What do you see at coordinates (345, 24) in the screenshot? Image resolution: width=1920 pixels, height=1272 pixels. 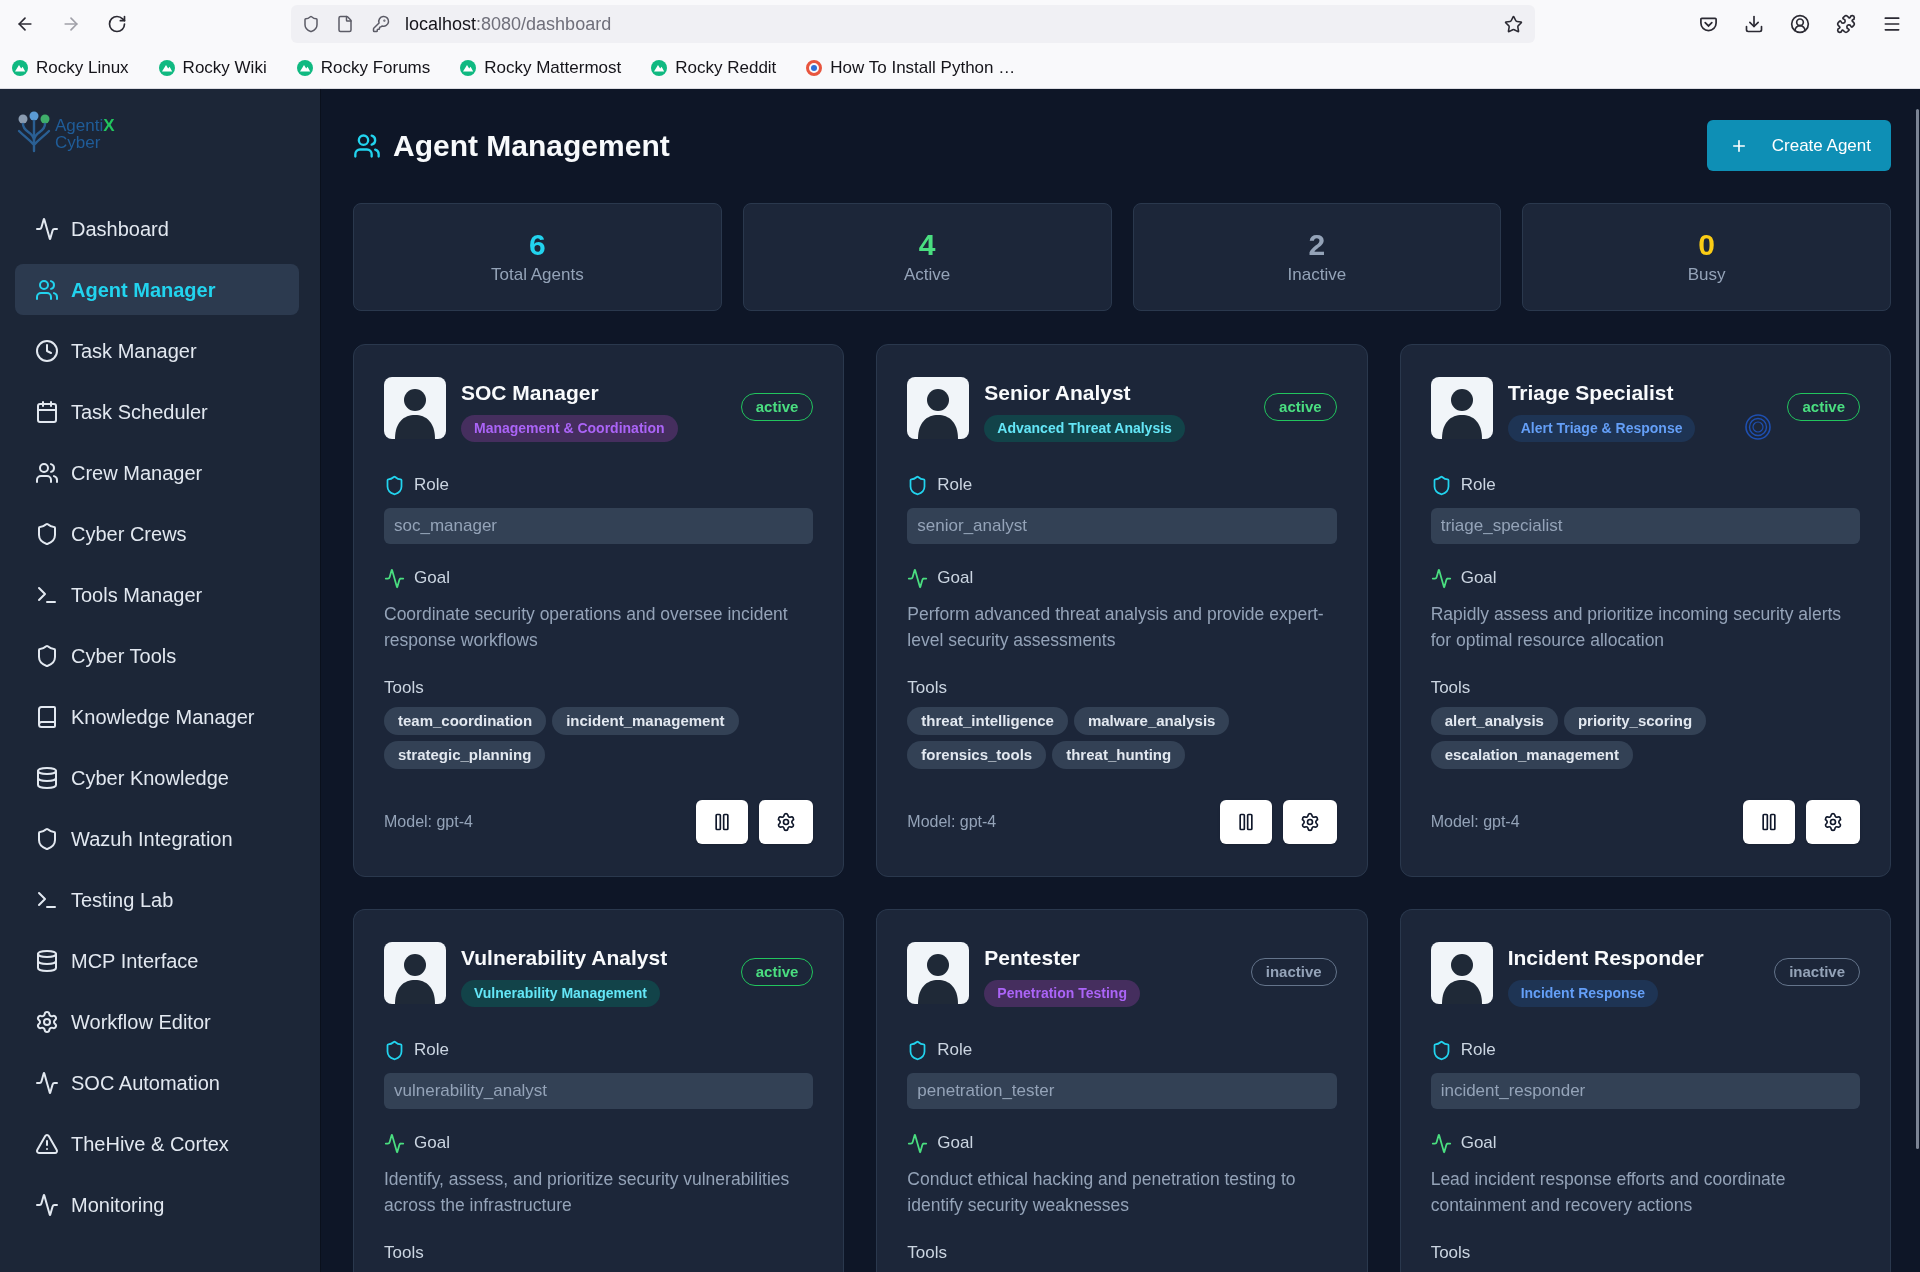 I see `page-icon` at bounding box center [345, 24].